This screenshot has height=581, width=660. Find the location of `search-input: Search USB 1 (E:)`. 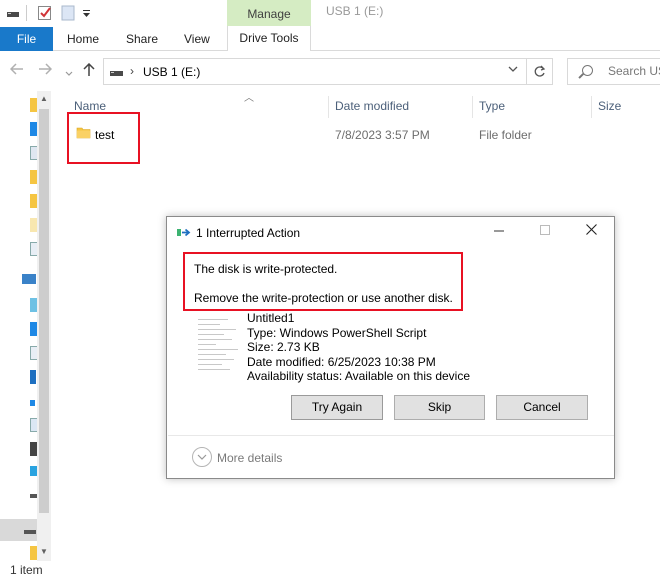

search-input: Search USB 1 (E:) is located at coordinates (613, 71).